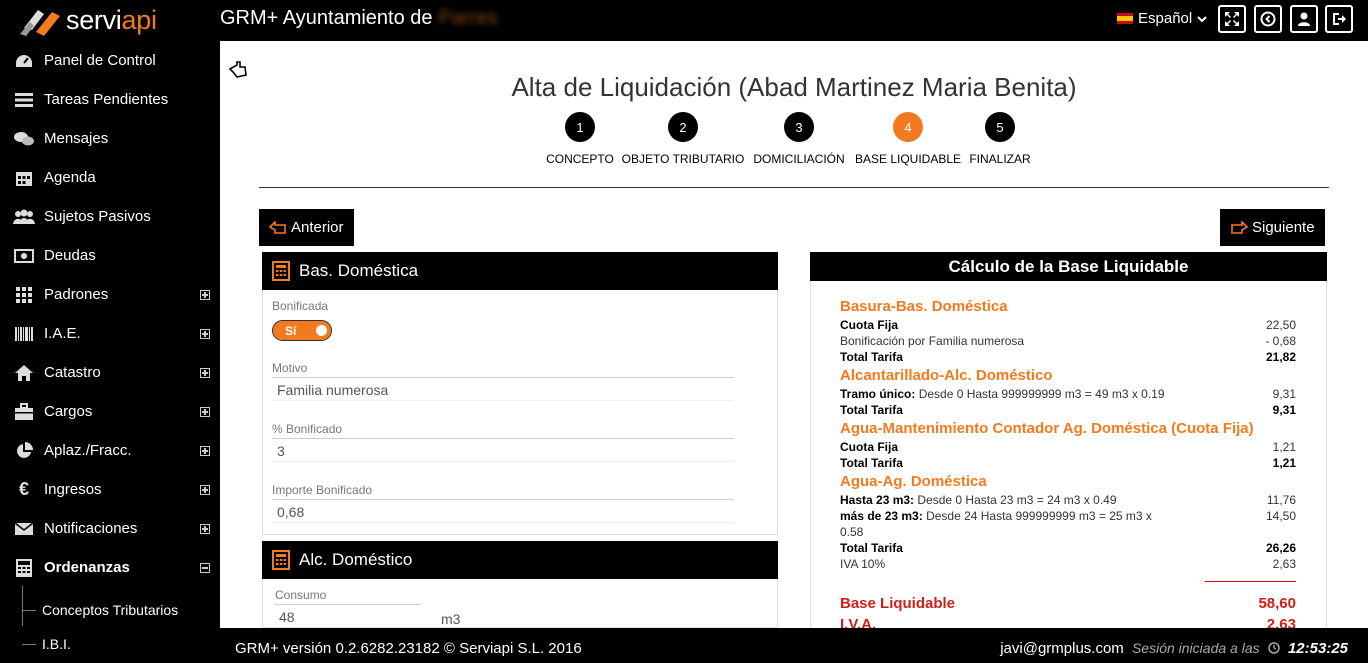 The image size is (1368, 663). I want to click on wizard-step-5: 5 FINALIZAR, so click(1000, 139).